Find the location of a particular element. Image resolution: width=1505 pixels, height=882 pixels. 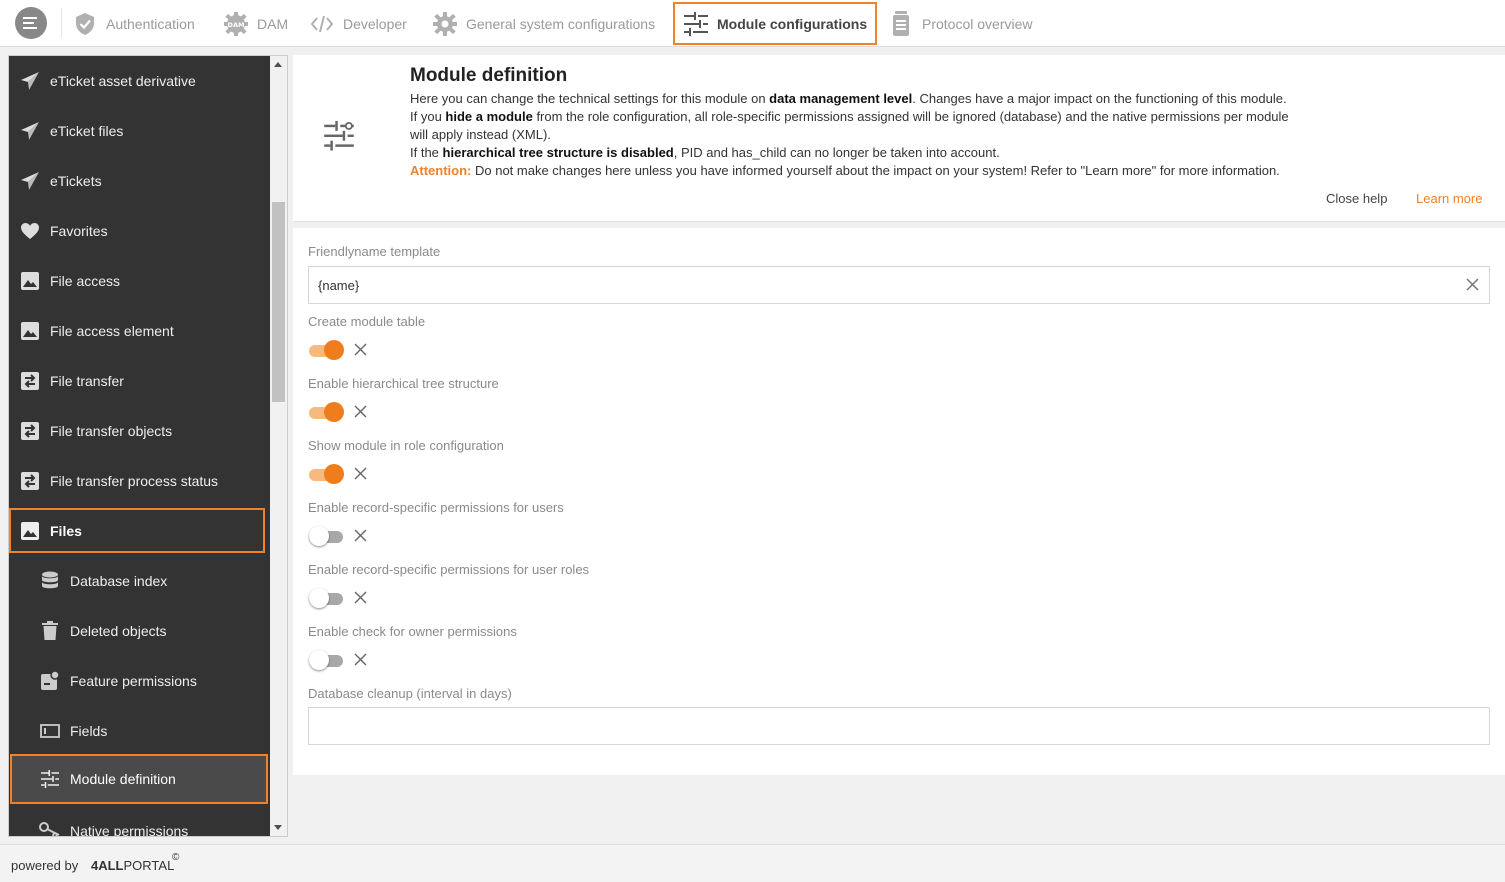

sidebar-item-module-definition: Module definition is located at coordinates (139, 779).